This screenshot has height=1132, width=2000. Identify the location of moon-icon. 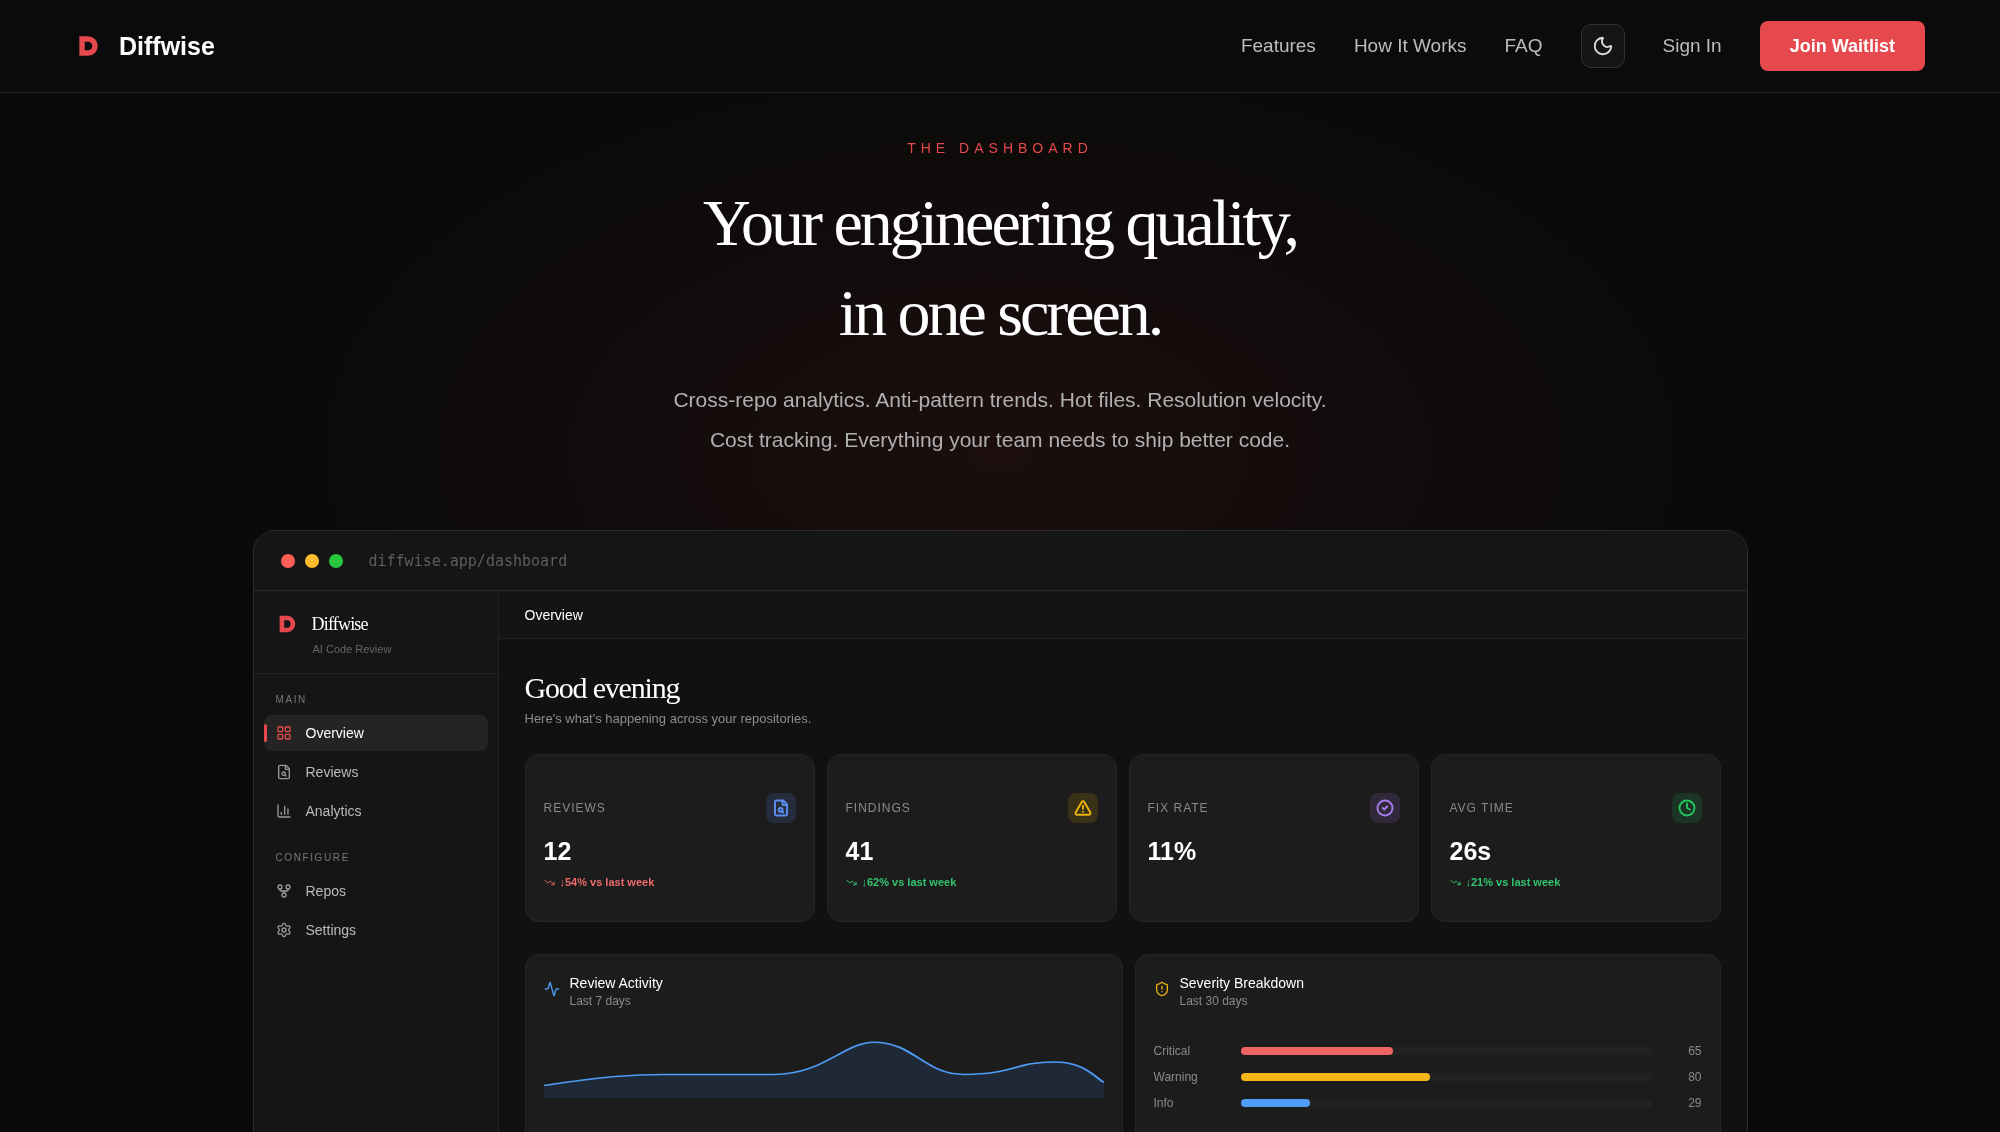
(1602, 46).